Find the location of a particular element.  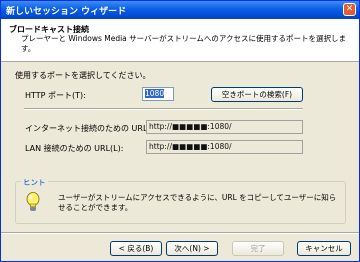

next-button: 次へ(N) > is located at coordinates (192, 248).